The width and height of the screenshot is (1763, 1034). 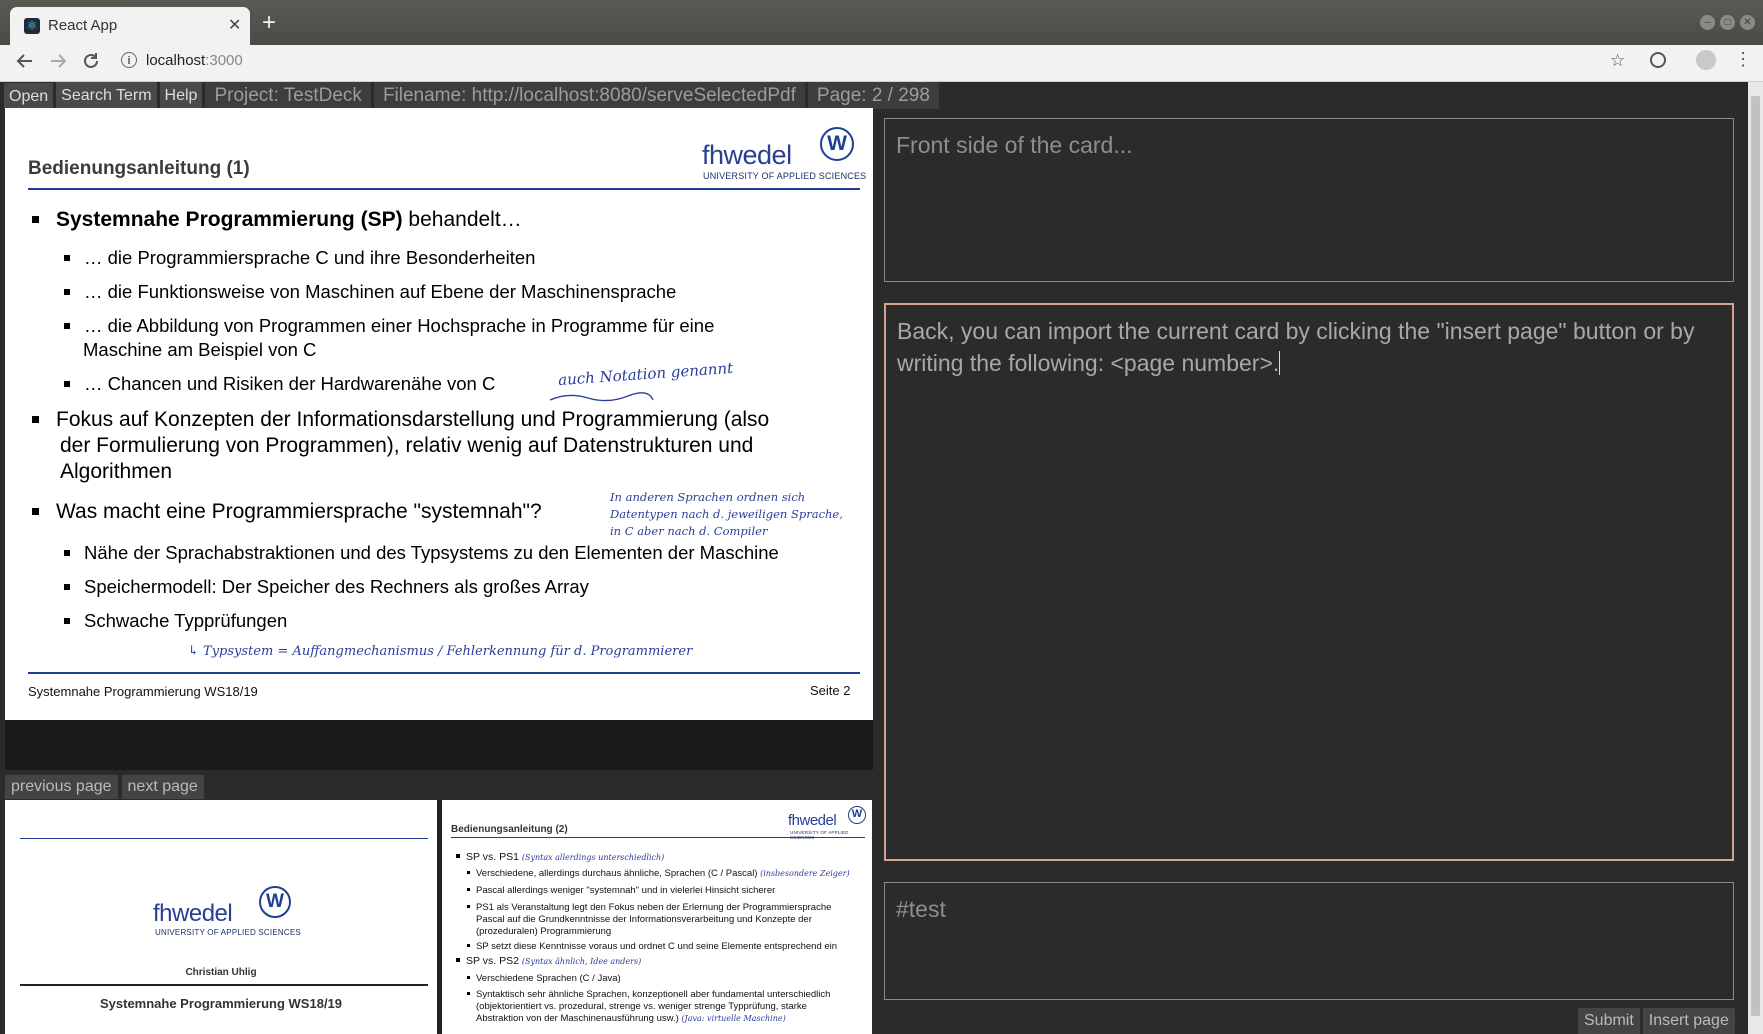 What do you see at coordinates (1280, 363) in the screenshot?
I see `text-cursor` at bounding box center [1280, 363].